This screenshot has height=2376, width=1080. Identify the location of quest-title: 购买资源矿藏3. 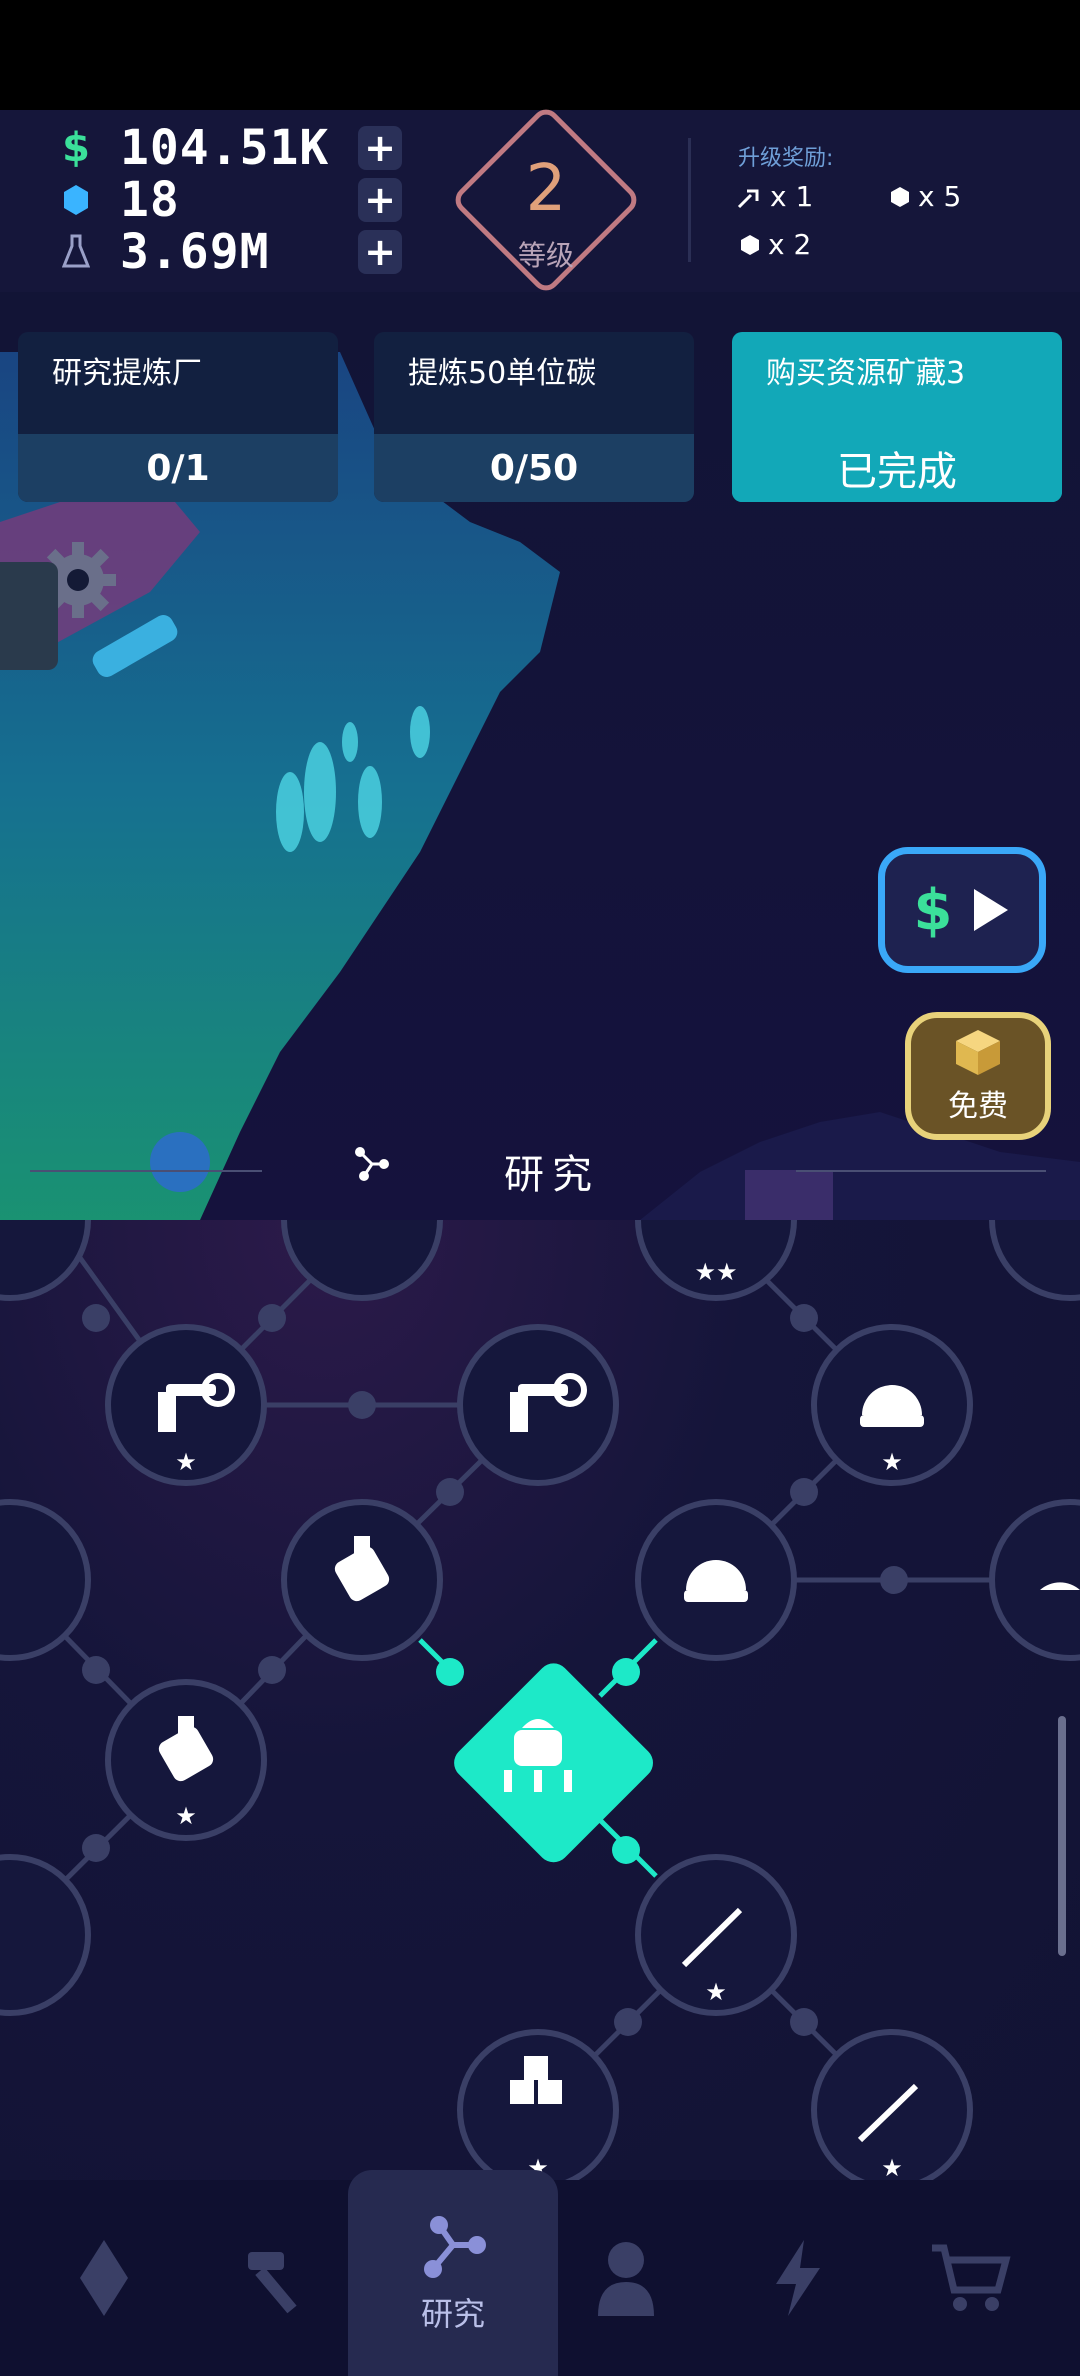
(866, 373).